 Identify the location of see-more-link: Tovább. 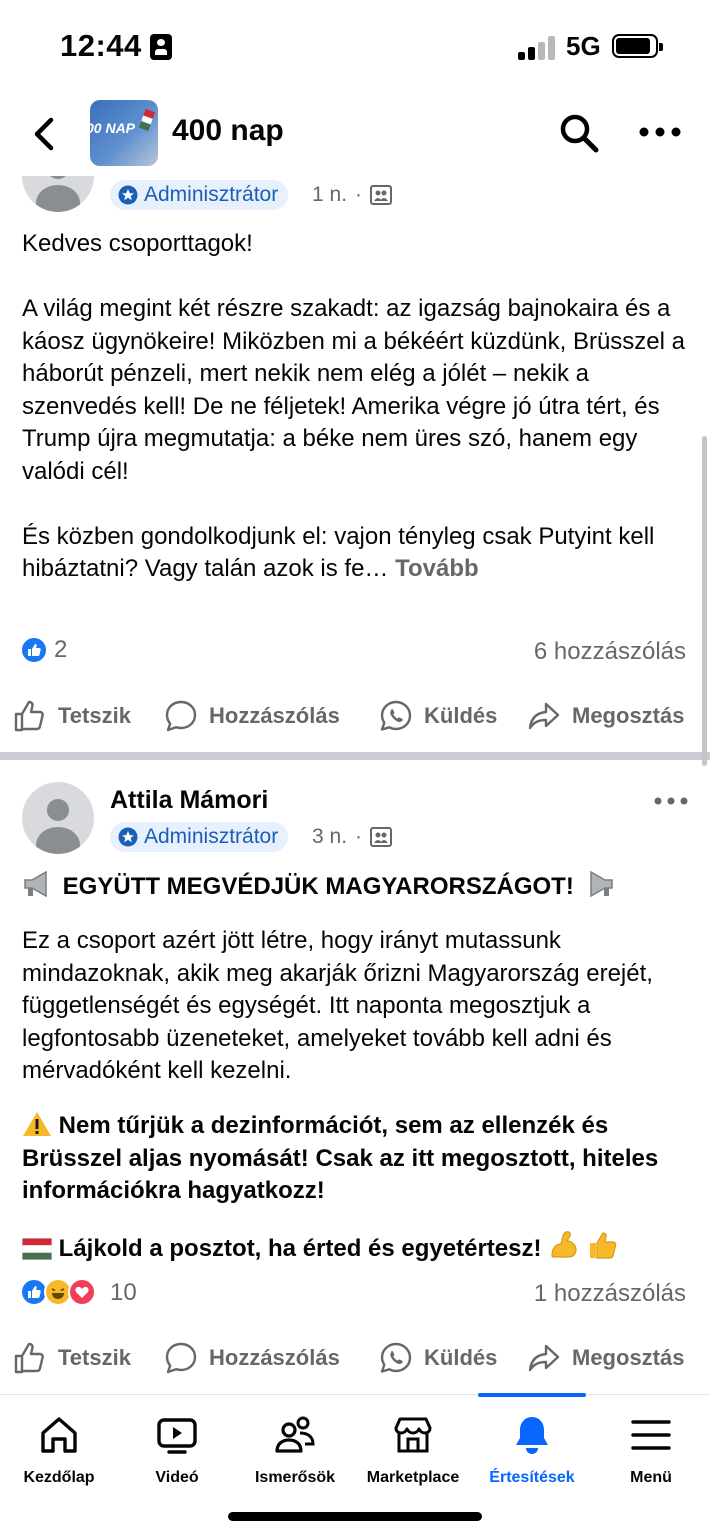
(437, 568).